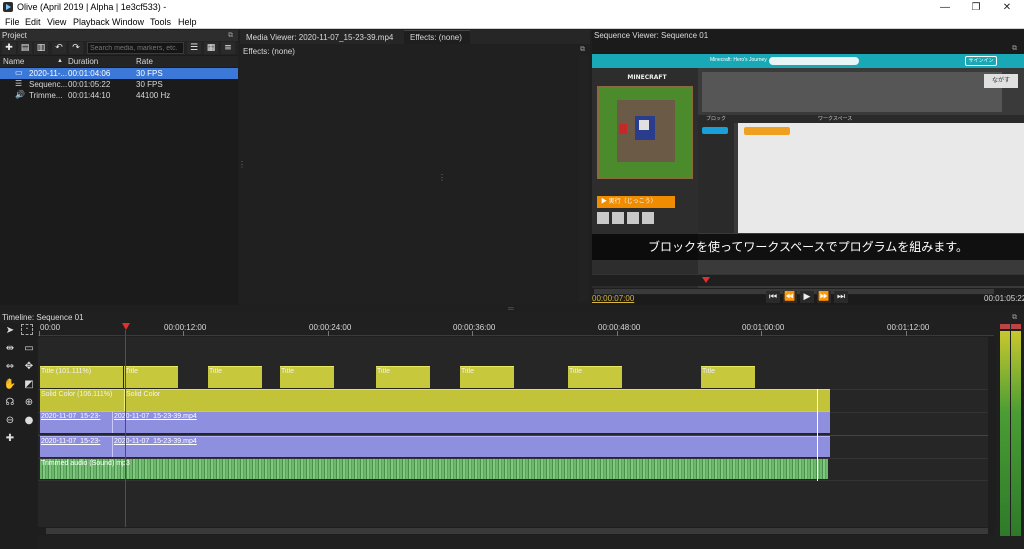 The width and height of the screenshot is (1024, 549). What do you see at coordinates (10, 349) in the screenshot?
I see `ripple-tool-icon: ⇹` at bounding box center [10, 349].